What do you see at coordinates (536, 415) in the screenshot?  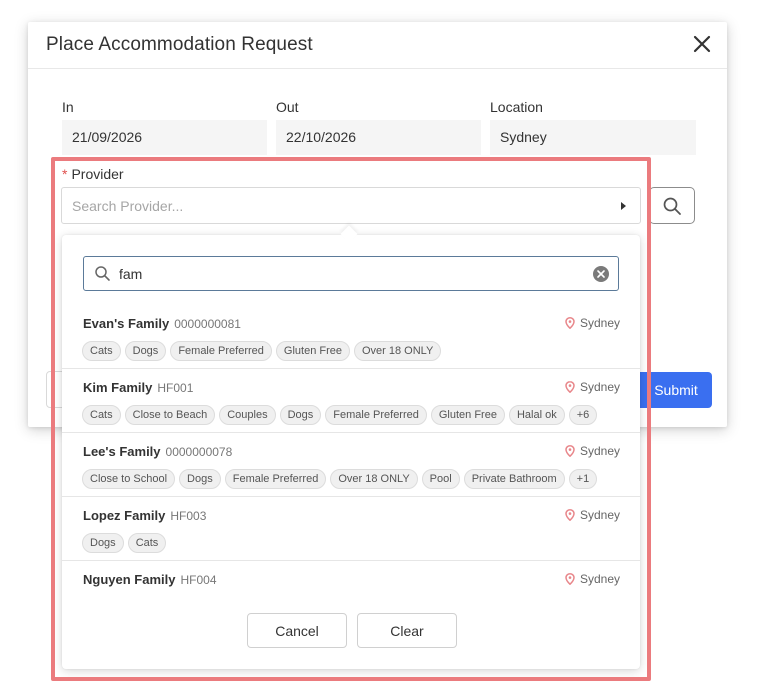 I see `tag: Halal ok` at bounding box center [536, 415].